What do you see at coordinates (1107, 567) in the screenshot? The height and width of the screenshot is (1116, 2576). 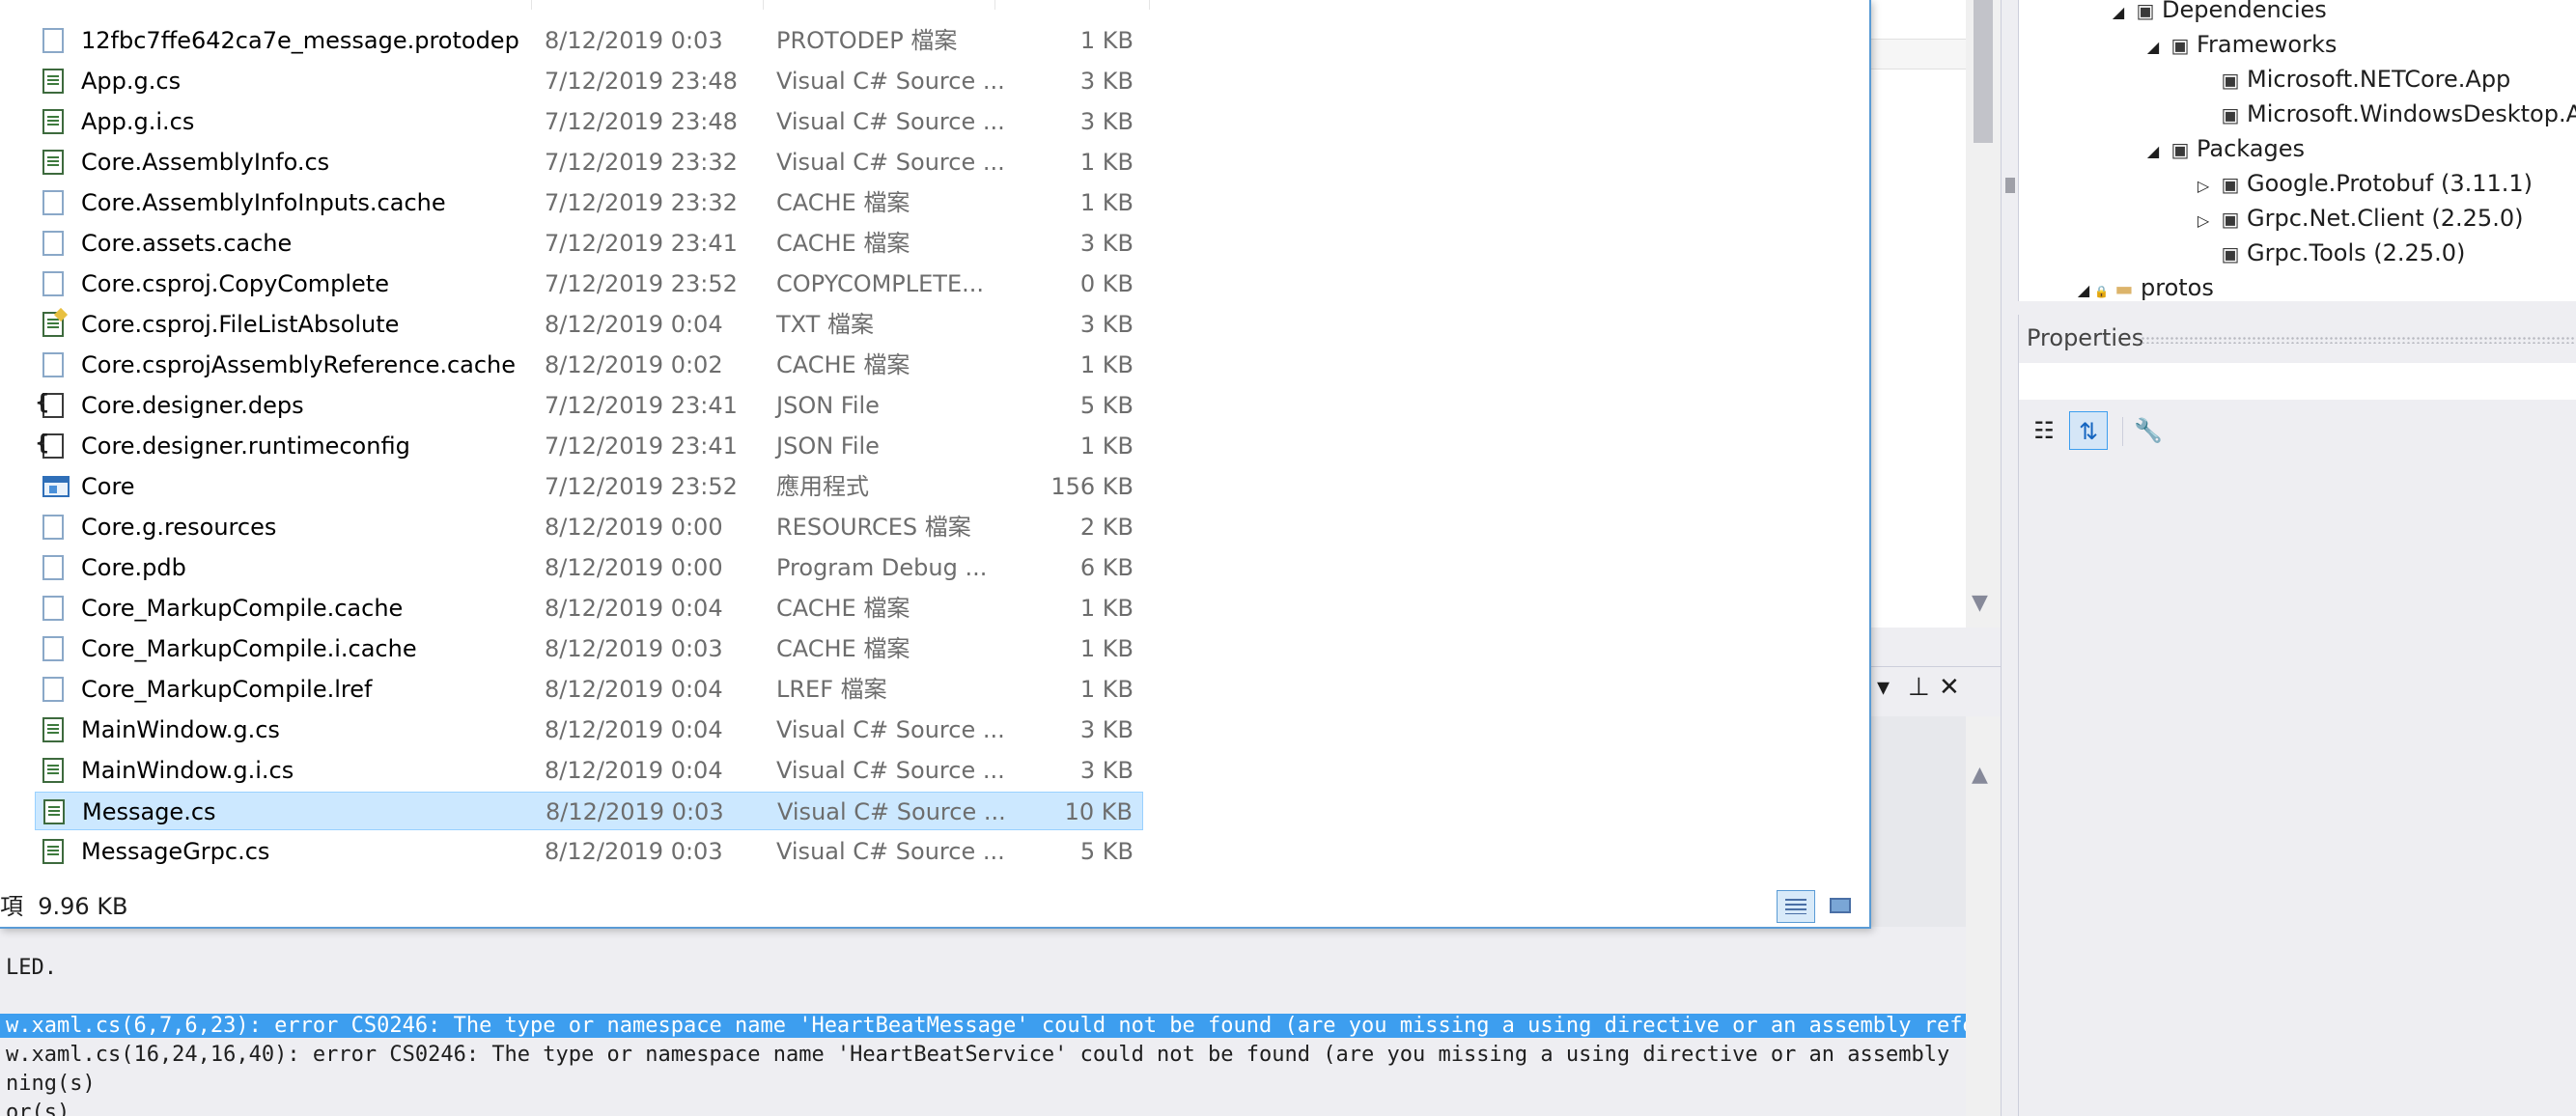 I see `file-size: 6 KB` at bounding box center [1107, 567].